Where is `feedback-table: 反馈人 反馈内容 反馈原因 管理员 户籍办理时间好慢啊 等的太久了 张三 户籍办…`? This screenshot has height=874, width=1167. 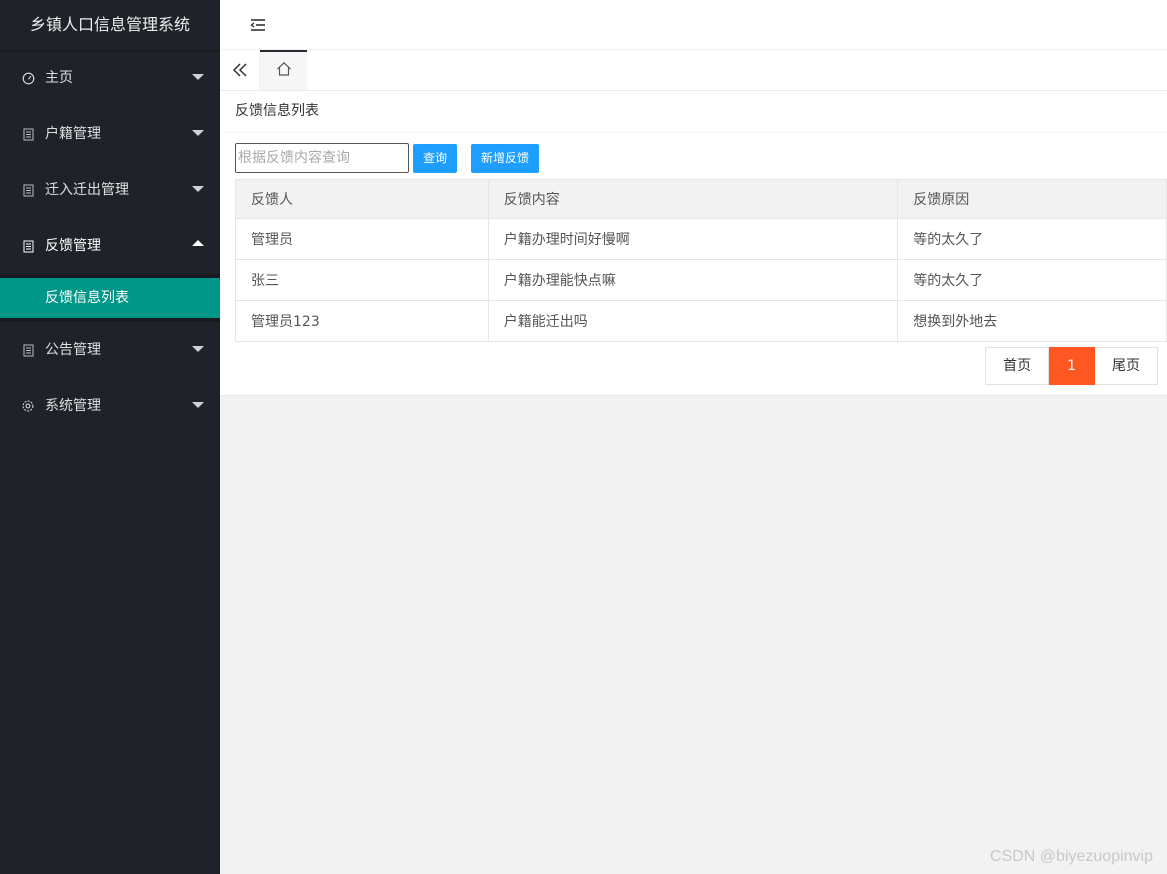 feedback-table: 反馈人 反馈内容 反馈原因 管理员 户籍办理时间好慢啊 等的太久了 张三 户籍办… is located at coordinates (701, 260).